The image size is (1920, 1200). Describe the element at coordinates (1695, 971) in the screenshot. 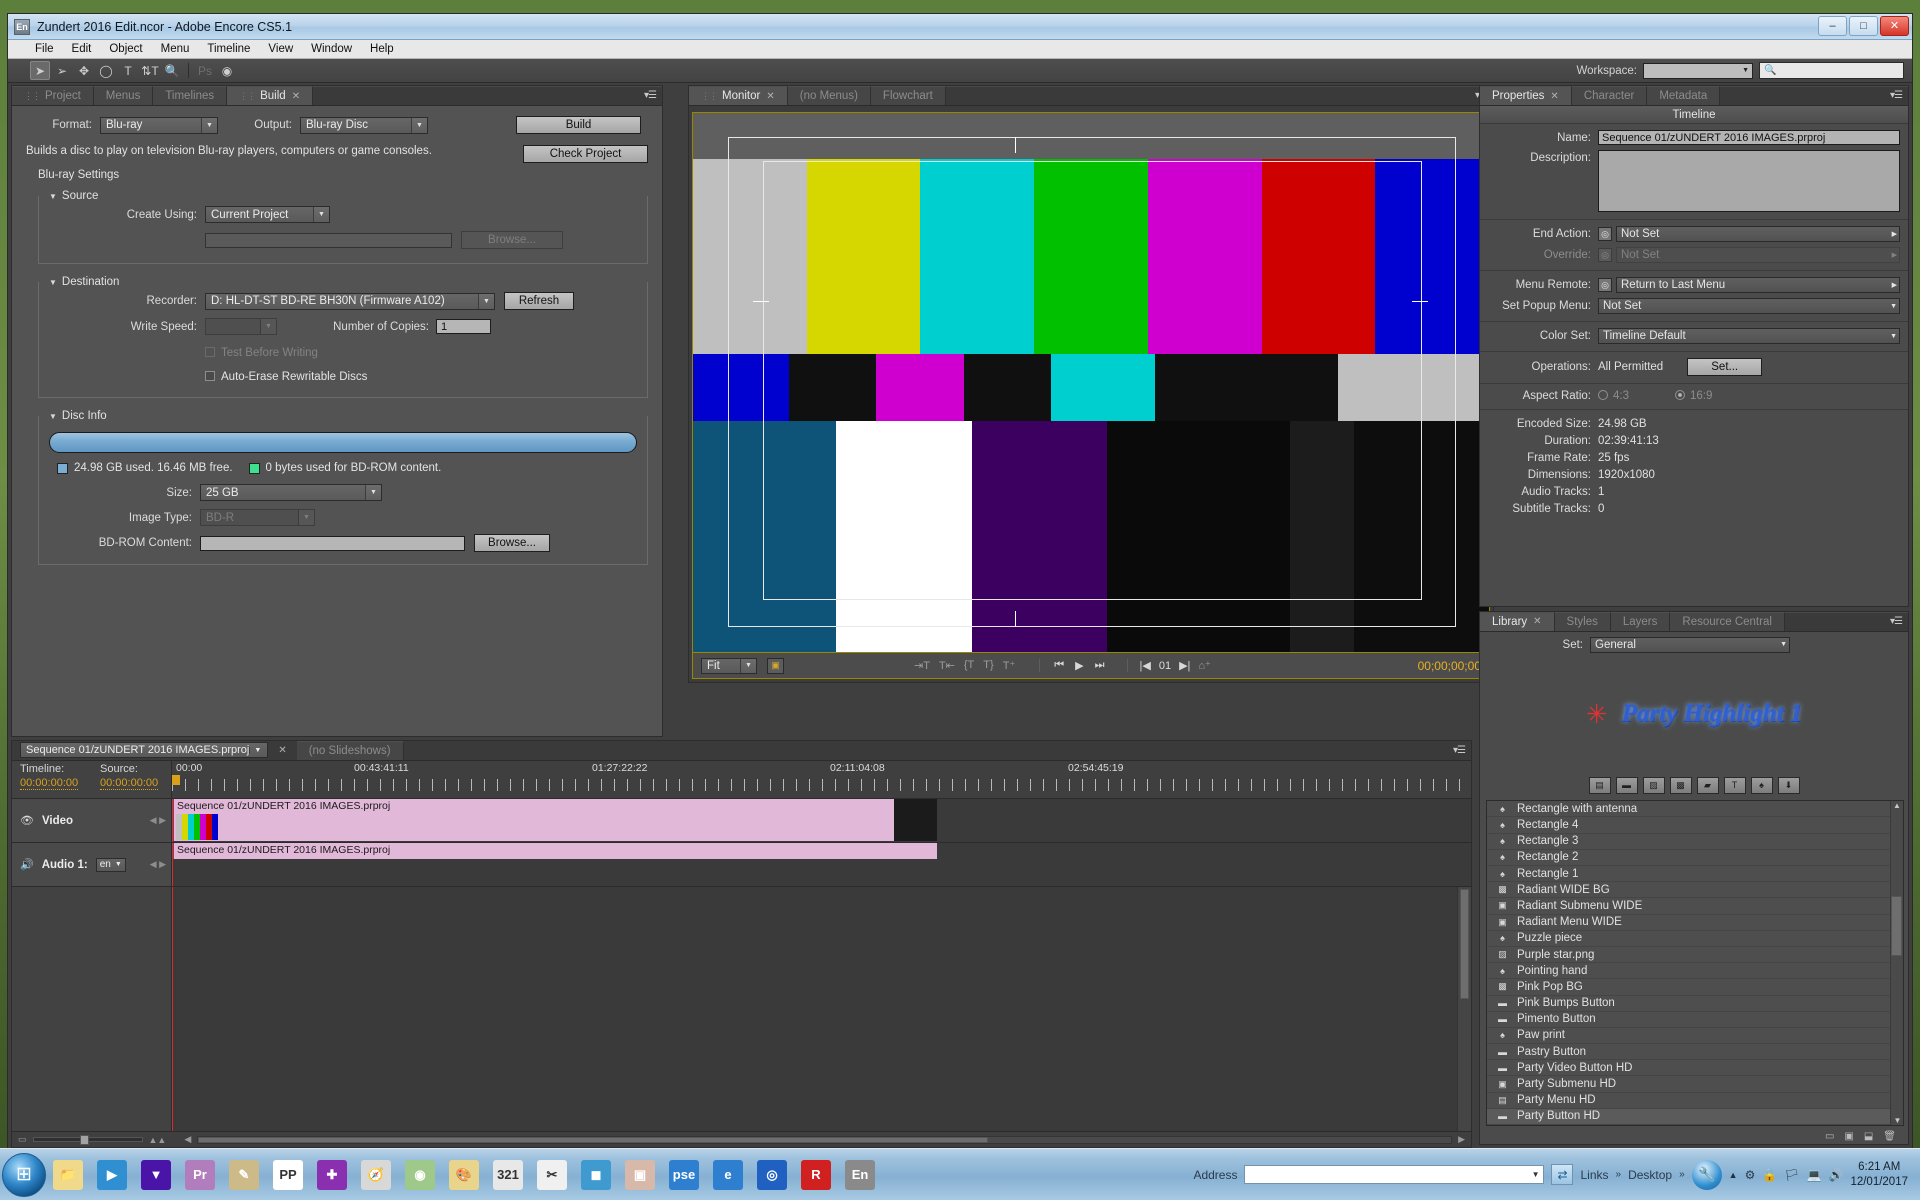

I see `library-list-item: ♠ Pointing hand` at that location.